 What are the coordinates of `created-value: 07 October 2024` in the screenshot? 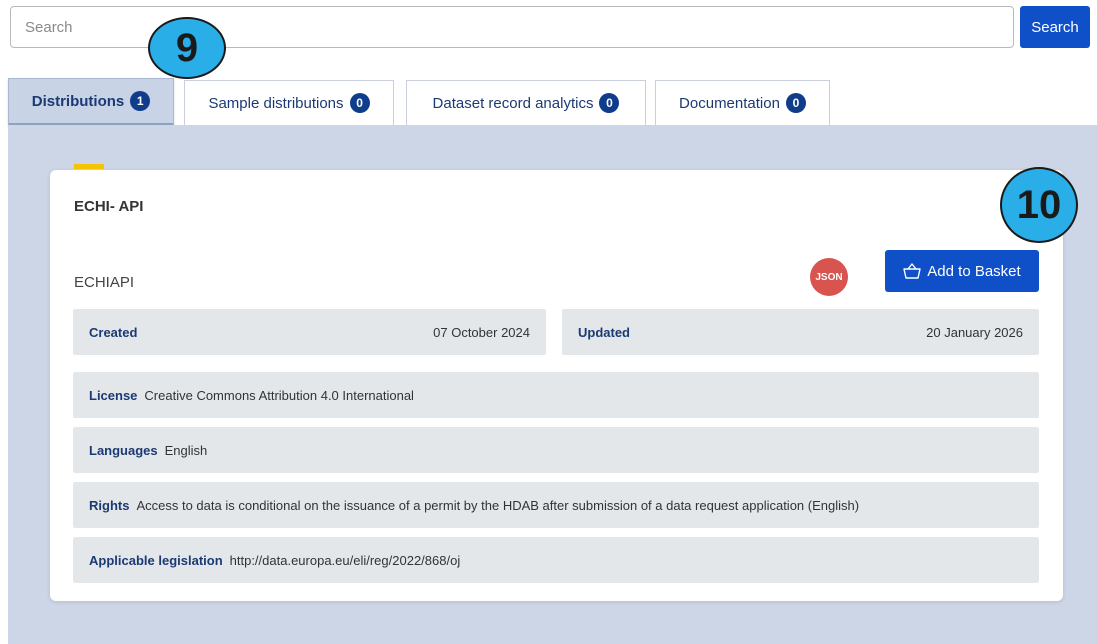 It's located at (481, 332).